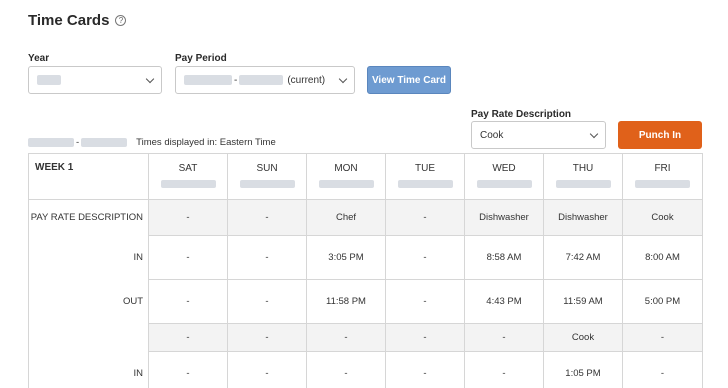  What do you see at coordinates (88, 176) in the screenshot?
I see `week-label: WEEK 1` at bounding box center [88, 176].